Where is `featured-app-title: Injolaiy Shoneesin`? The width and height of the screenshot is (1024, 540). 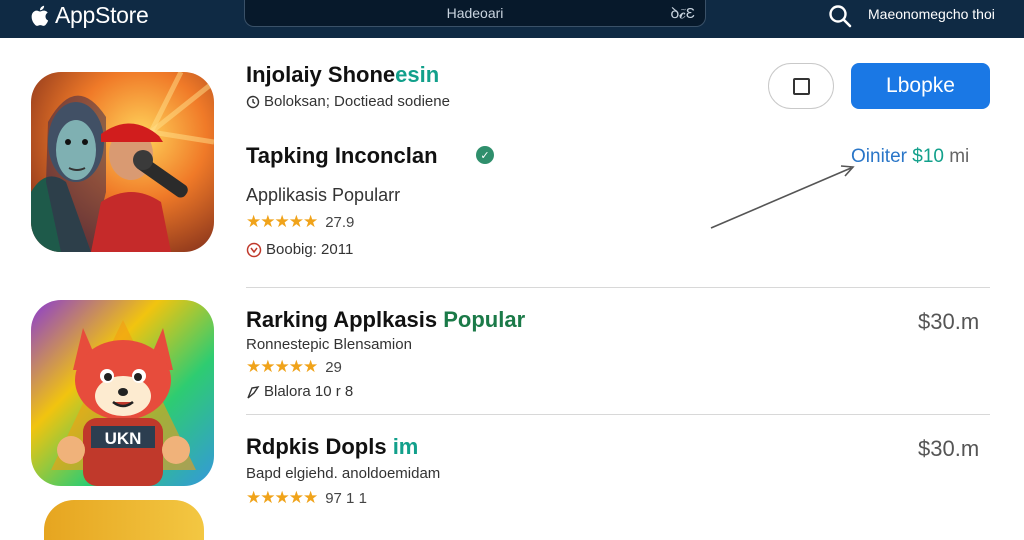
featured-app-title: Injolaiy Shoneesin is located at coordinates (342, 75).